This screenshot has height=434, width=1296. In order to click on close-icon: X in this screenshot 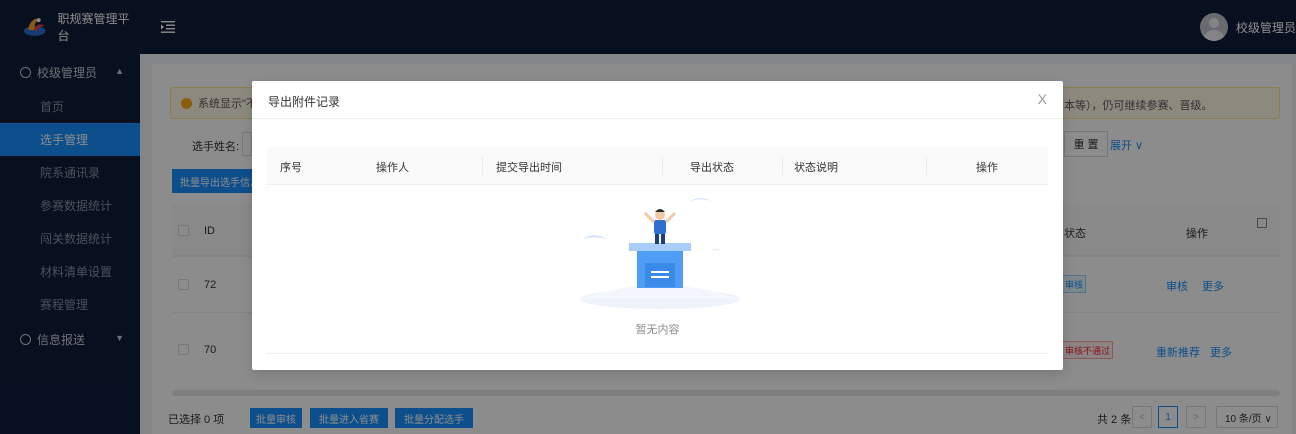, I will do `click(1042, 99)`.